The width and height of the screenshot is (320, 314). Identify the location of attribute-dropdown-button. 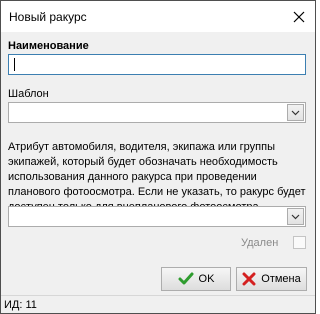
(295, 216).